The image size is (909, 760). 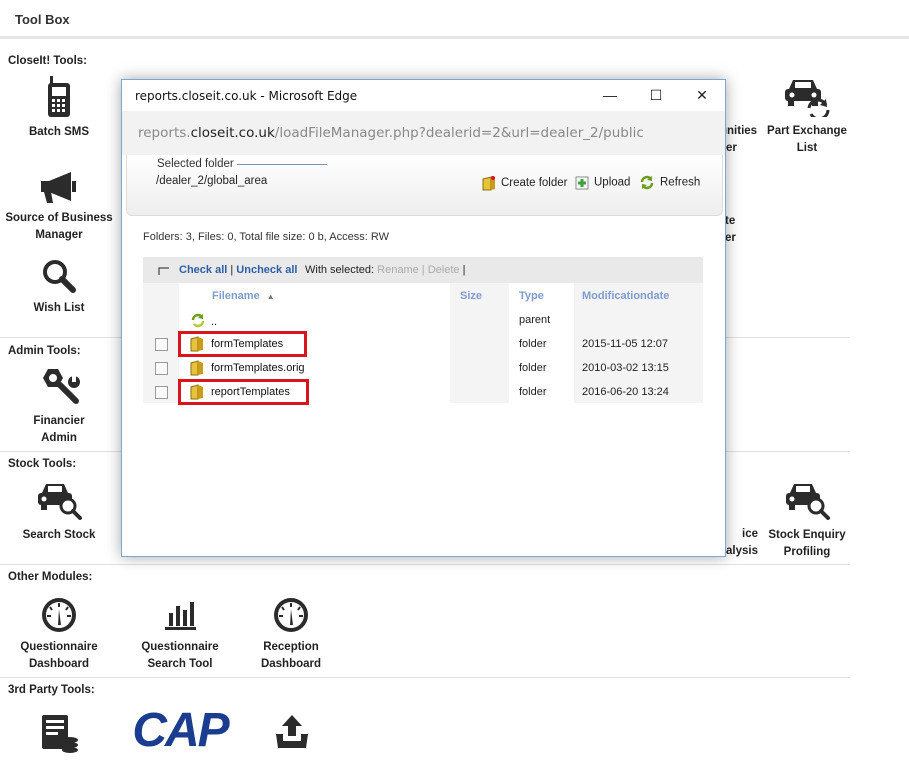 I want to click on close-button: ✕, so click(x=702, y=95).